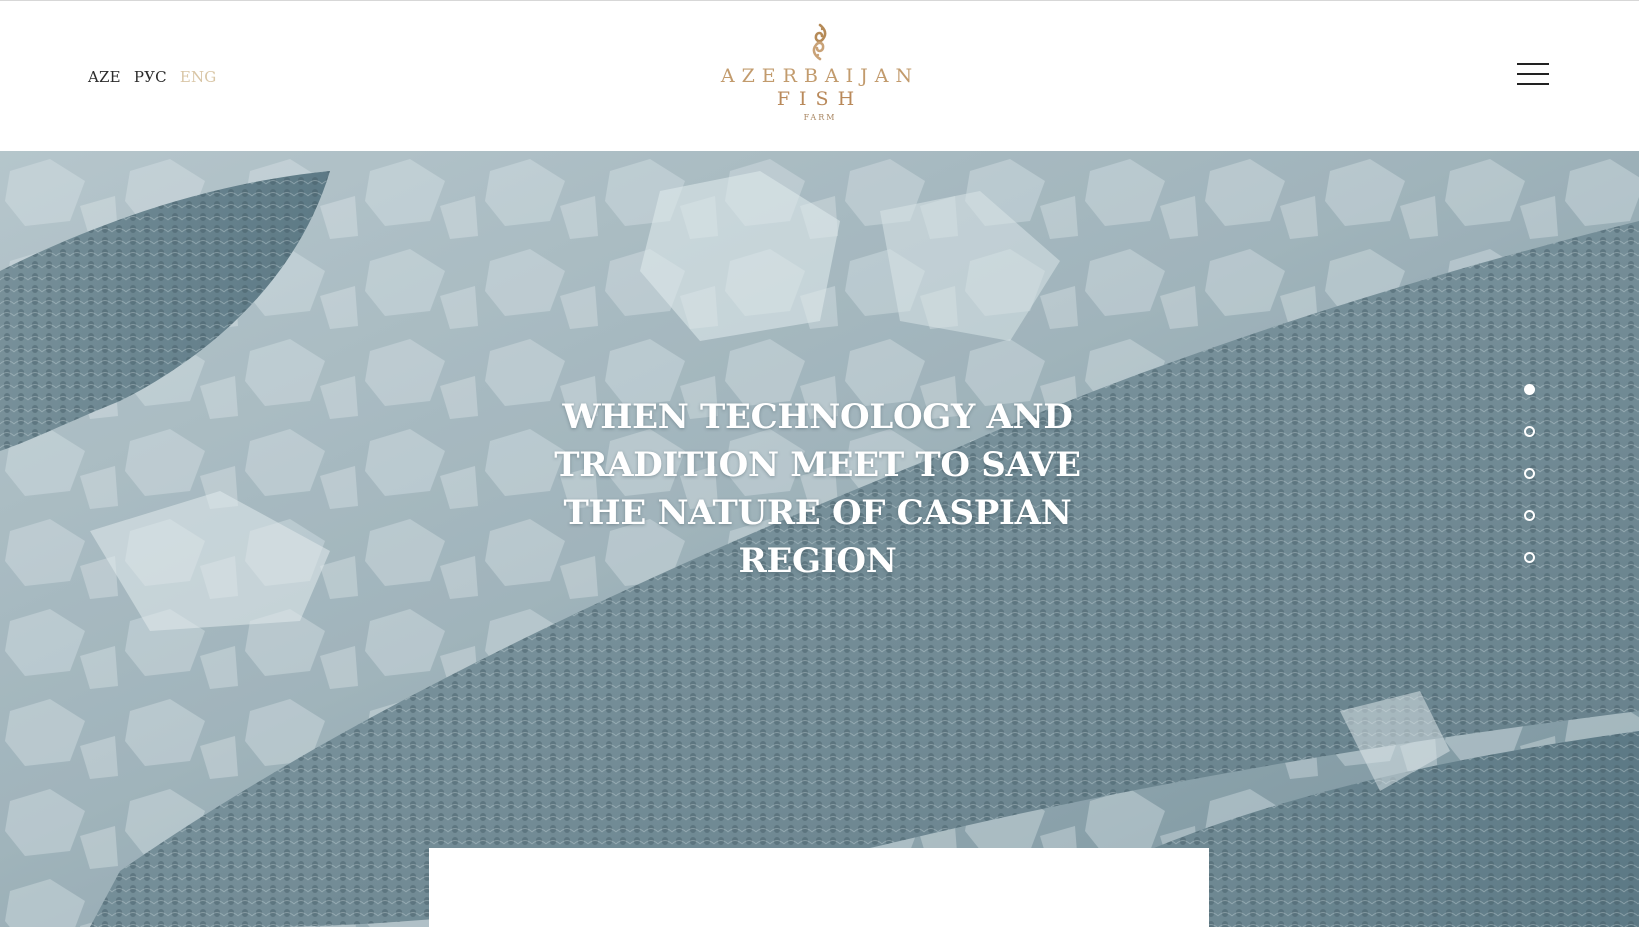  Describe the element at coordinates (1533, 74) in the screenshot. I see `hamburger-menu-icon` at that location.